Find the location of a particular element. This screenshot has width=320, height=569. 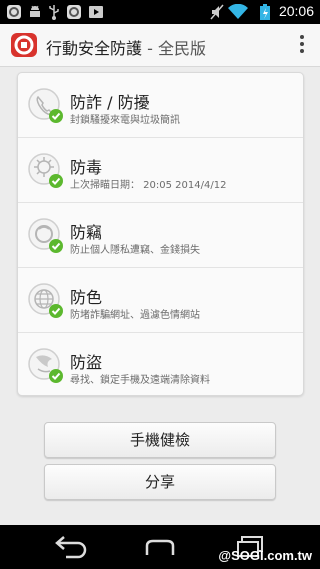

mute-icon is located at coordinates (217, 12).